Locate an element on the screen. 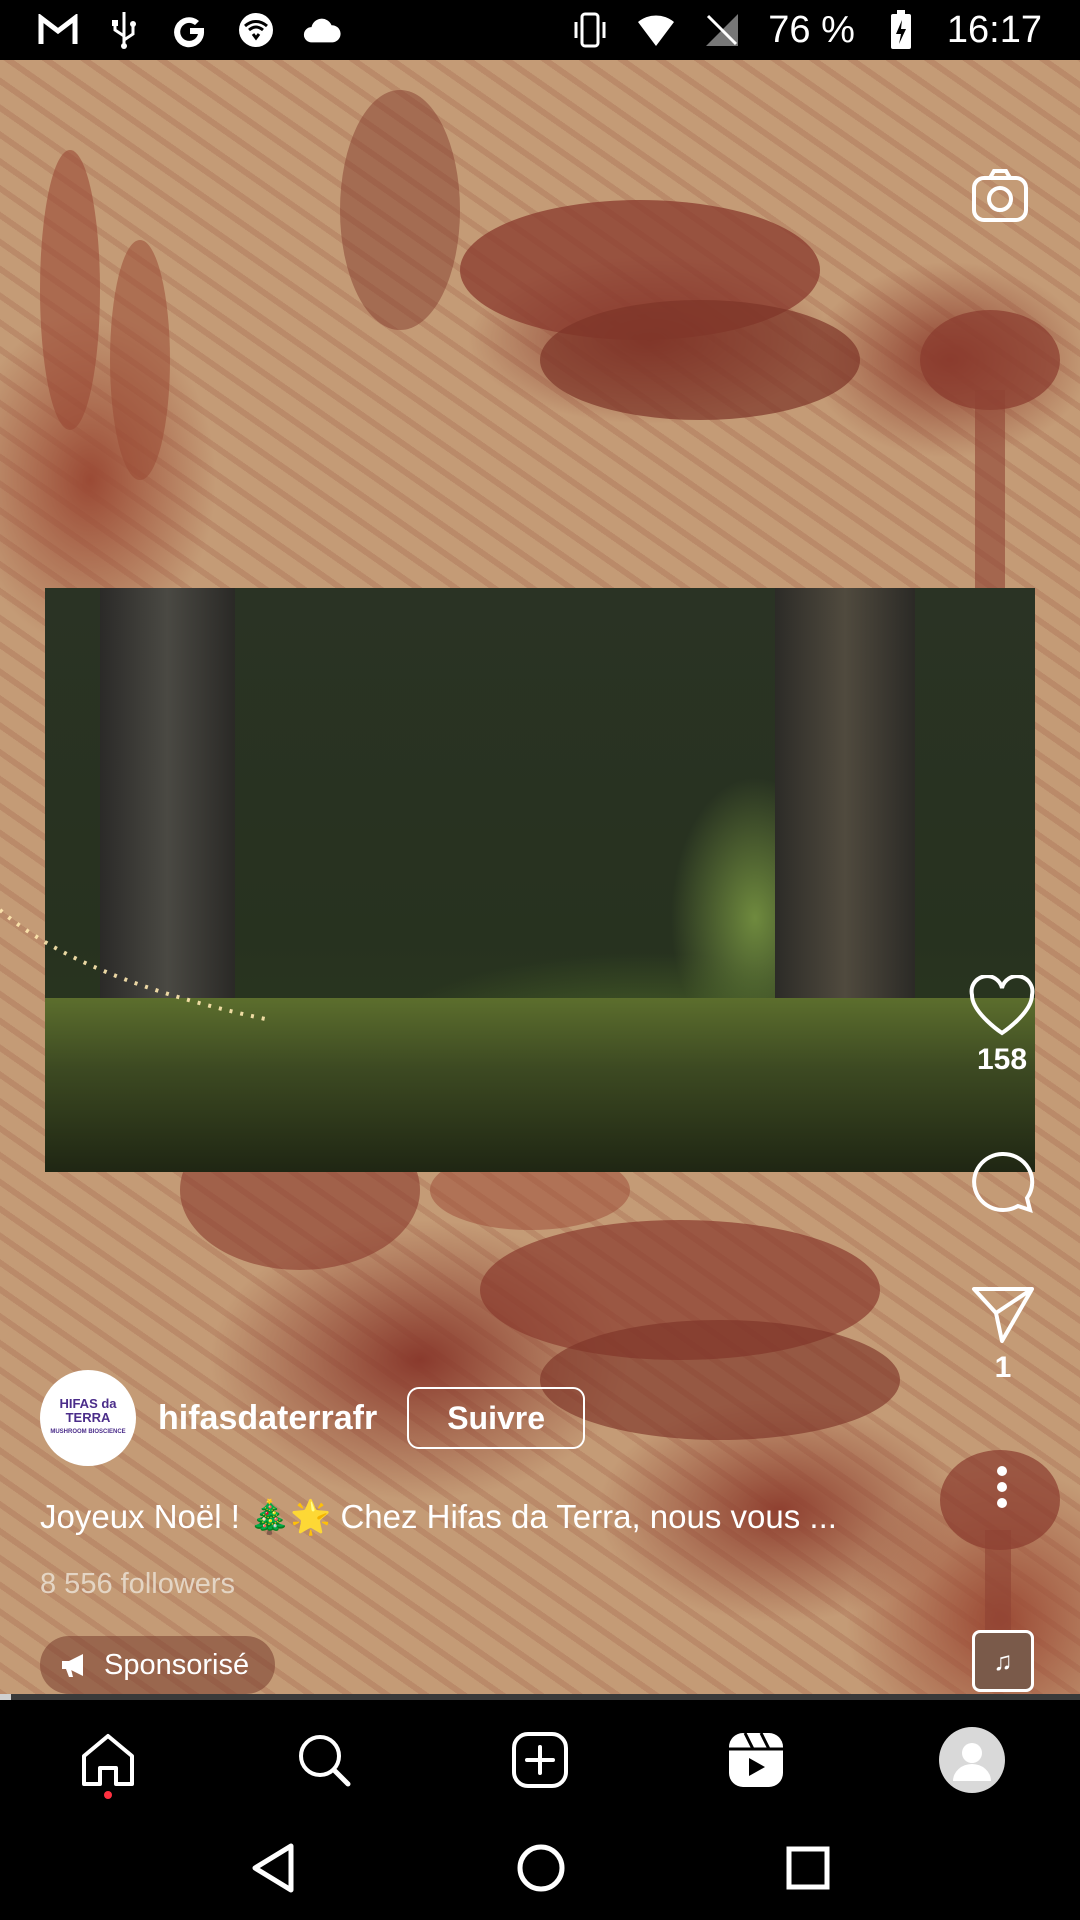  shares-count: 1 is located at coordinates (1003, 1367).